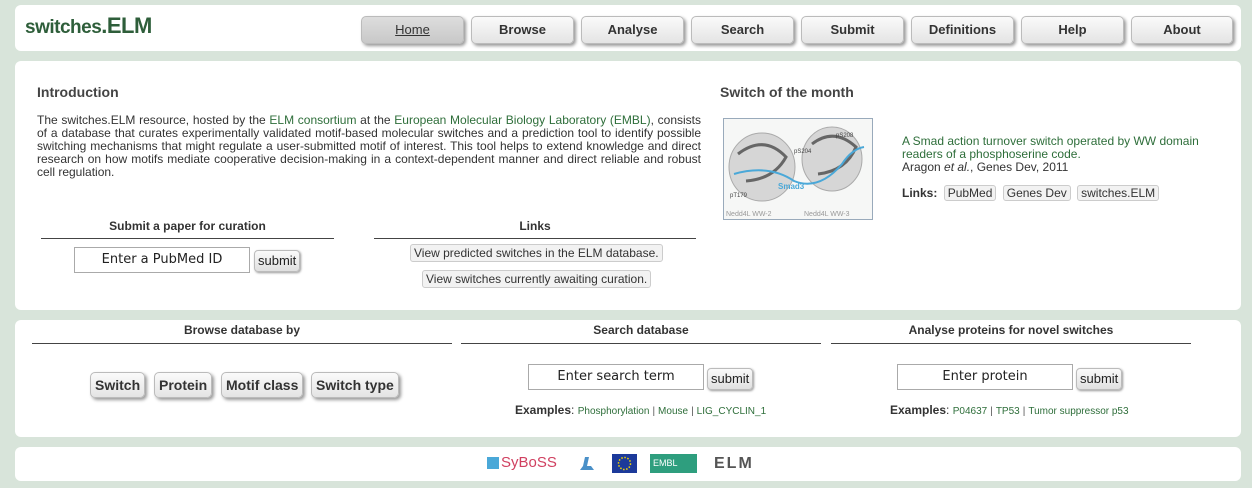  Describe the element at coordinates (845, 136) in the screenshot. I see `ps208-label: pS208` at that location.